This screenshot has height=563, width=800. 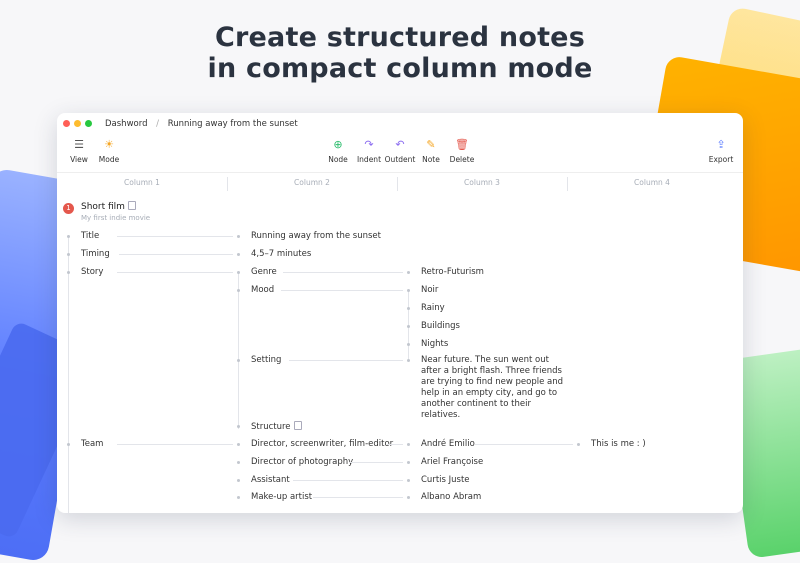 I want to click on sun-icon: ☀, so click(x=109, y=144).